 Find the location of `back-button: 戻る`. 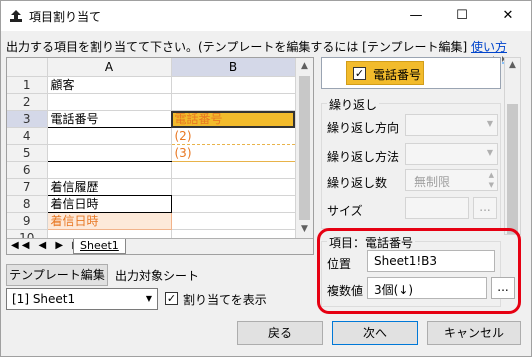

back-button: 戻る is located at coordinates (280, 333).